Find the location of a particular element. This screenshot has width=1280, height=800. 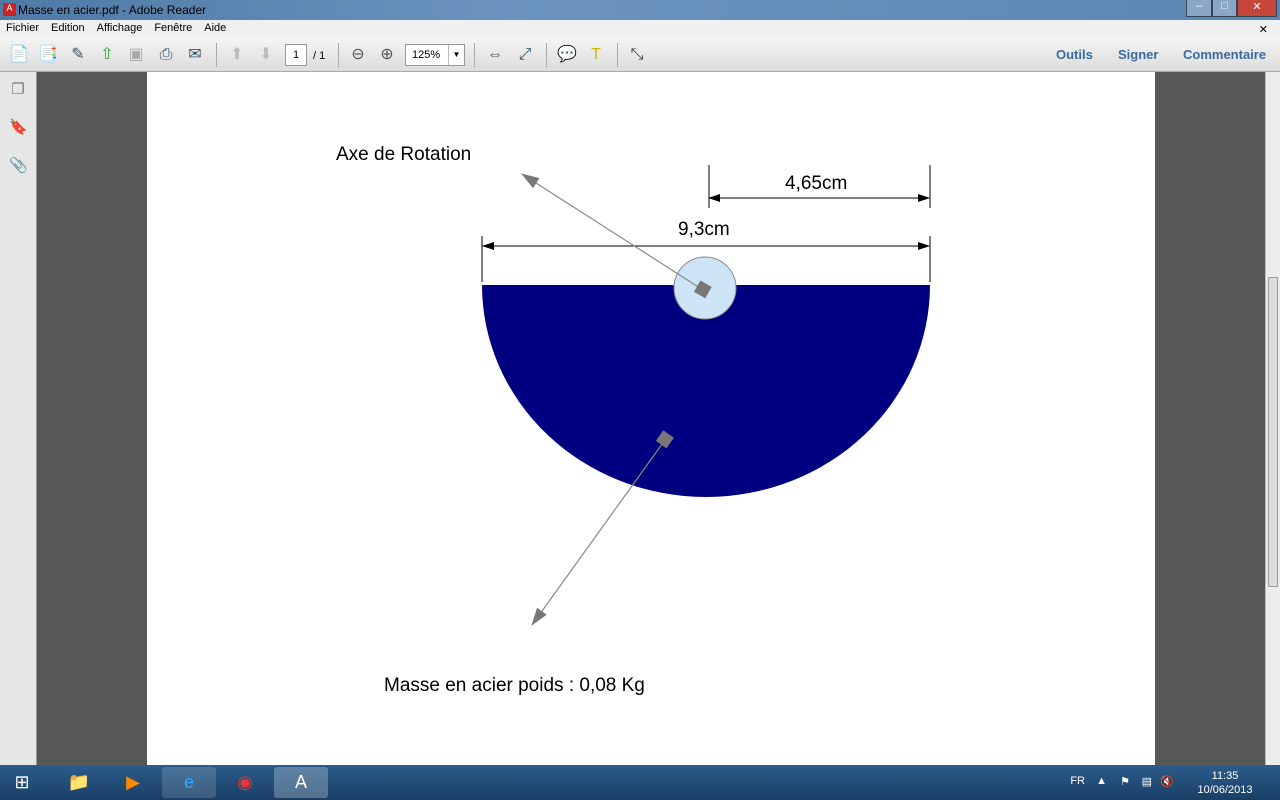

diameter-label: 9,3cm is located at coordinates (704, 229).